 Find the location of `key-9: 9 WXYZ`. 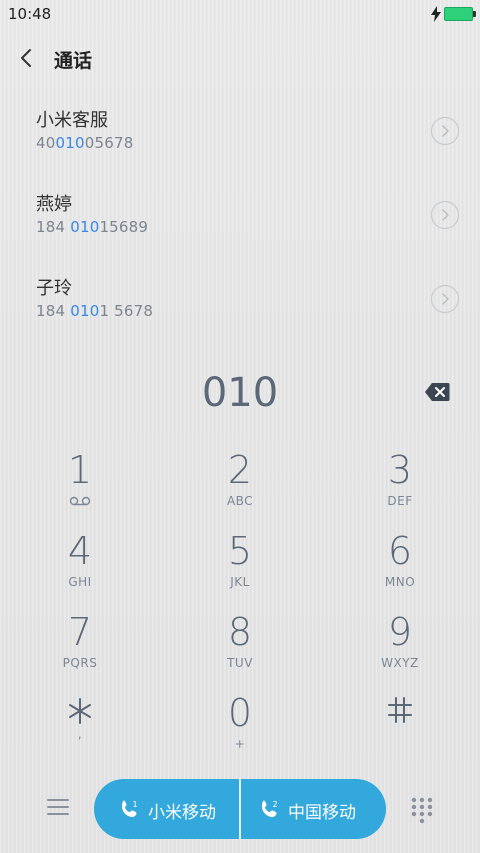

key-9: 9 WXYZ is located at coordinates (400, 648).